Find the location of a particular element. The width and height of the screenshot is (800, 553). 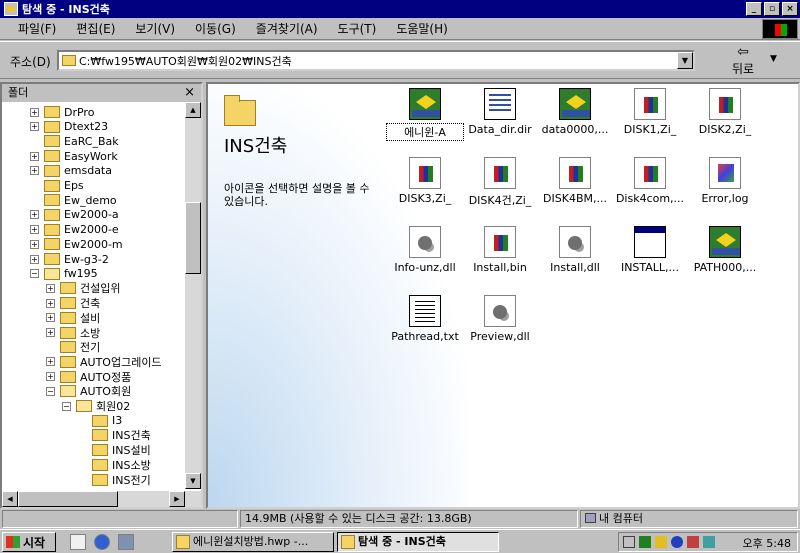

file-item: Install,bin is located at coordinates (500, 250).